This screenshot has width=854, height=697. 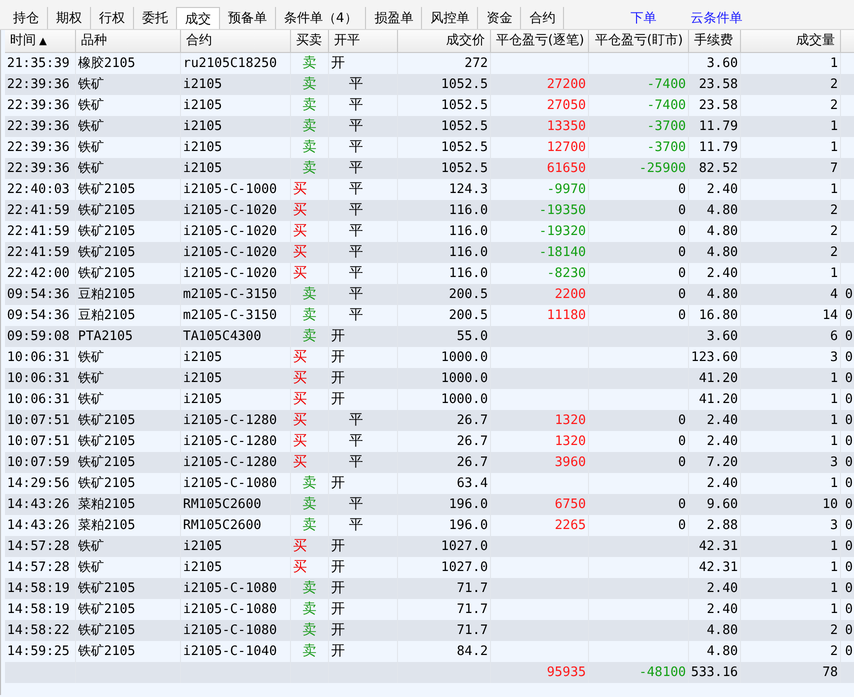 What do you see at coordinates (26, 18) in the screenshot?
I see `tab: 持仓` at bounding box center [26, 18].